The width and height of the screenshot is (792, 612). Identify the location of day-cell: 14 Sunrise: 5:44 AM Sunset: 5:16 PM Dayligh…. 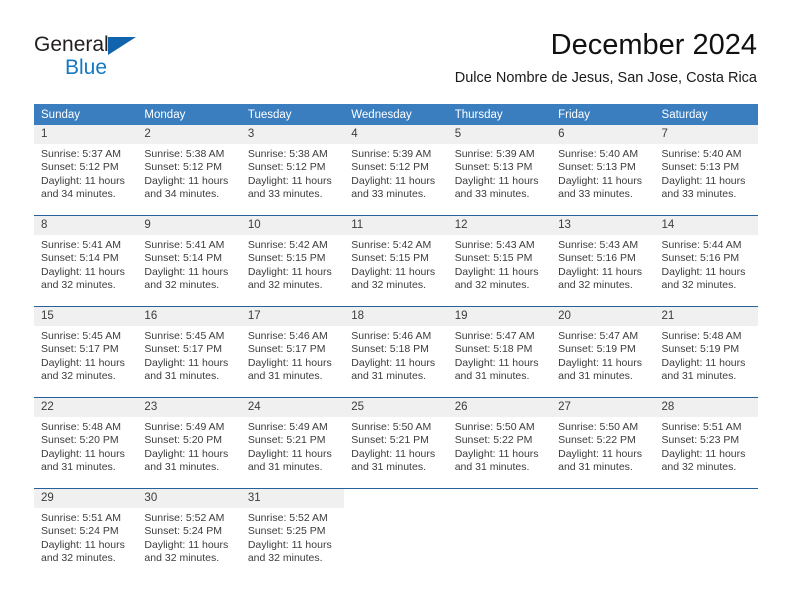
(706, 261).